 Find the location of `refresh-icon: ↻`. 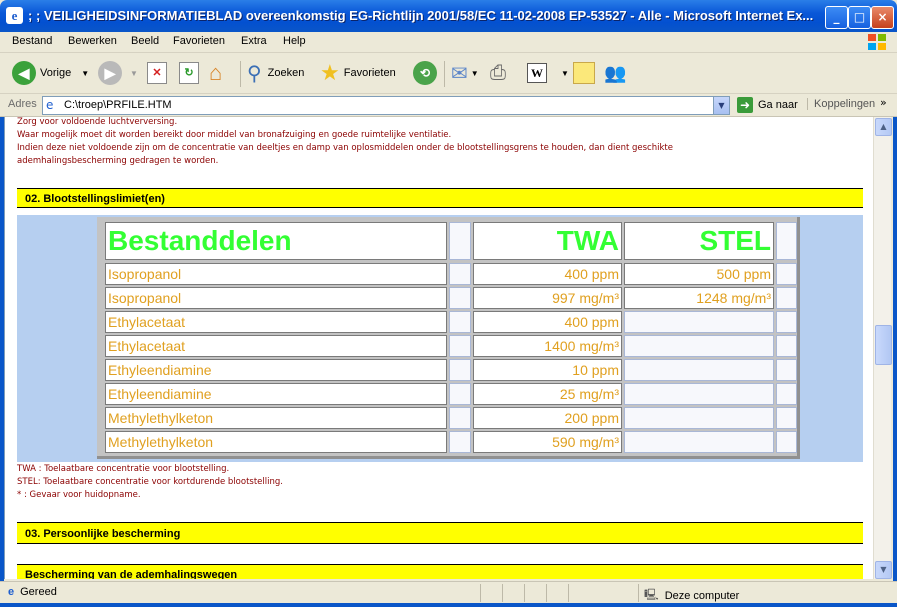

refresh-icon: ↻ is located at coordinates (189, 73).